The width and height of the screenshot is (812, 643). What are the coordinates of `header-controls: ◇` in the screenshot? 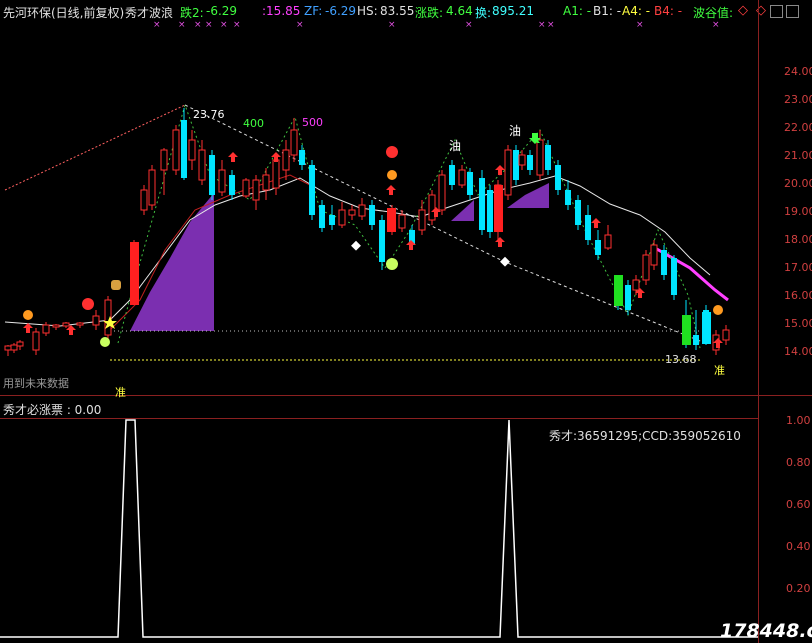 It's located at (780, 10).